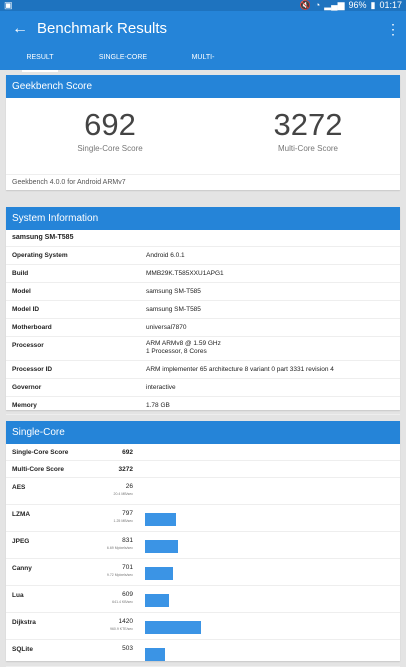 The width and height of the screenshot is (406, 667). What do you see at coordinates (203, 653) in the screenshot?
I see `test-row: SQLite 503` at bounding box center [203, 653].